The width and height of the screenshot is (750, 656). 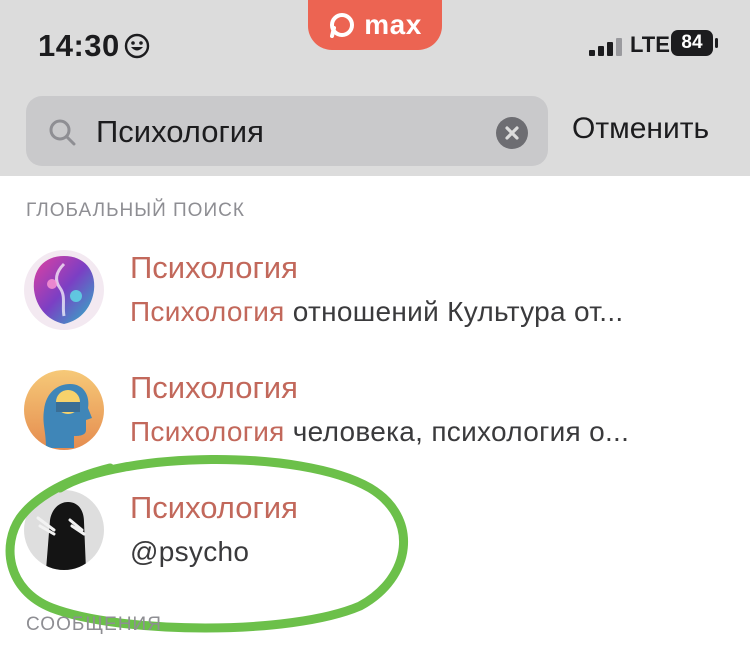 I want to click on section-title-messages: СООБЩЕНИЯ, so click(x=94, y=624).